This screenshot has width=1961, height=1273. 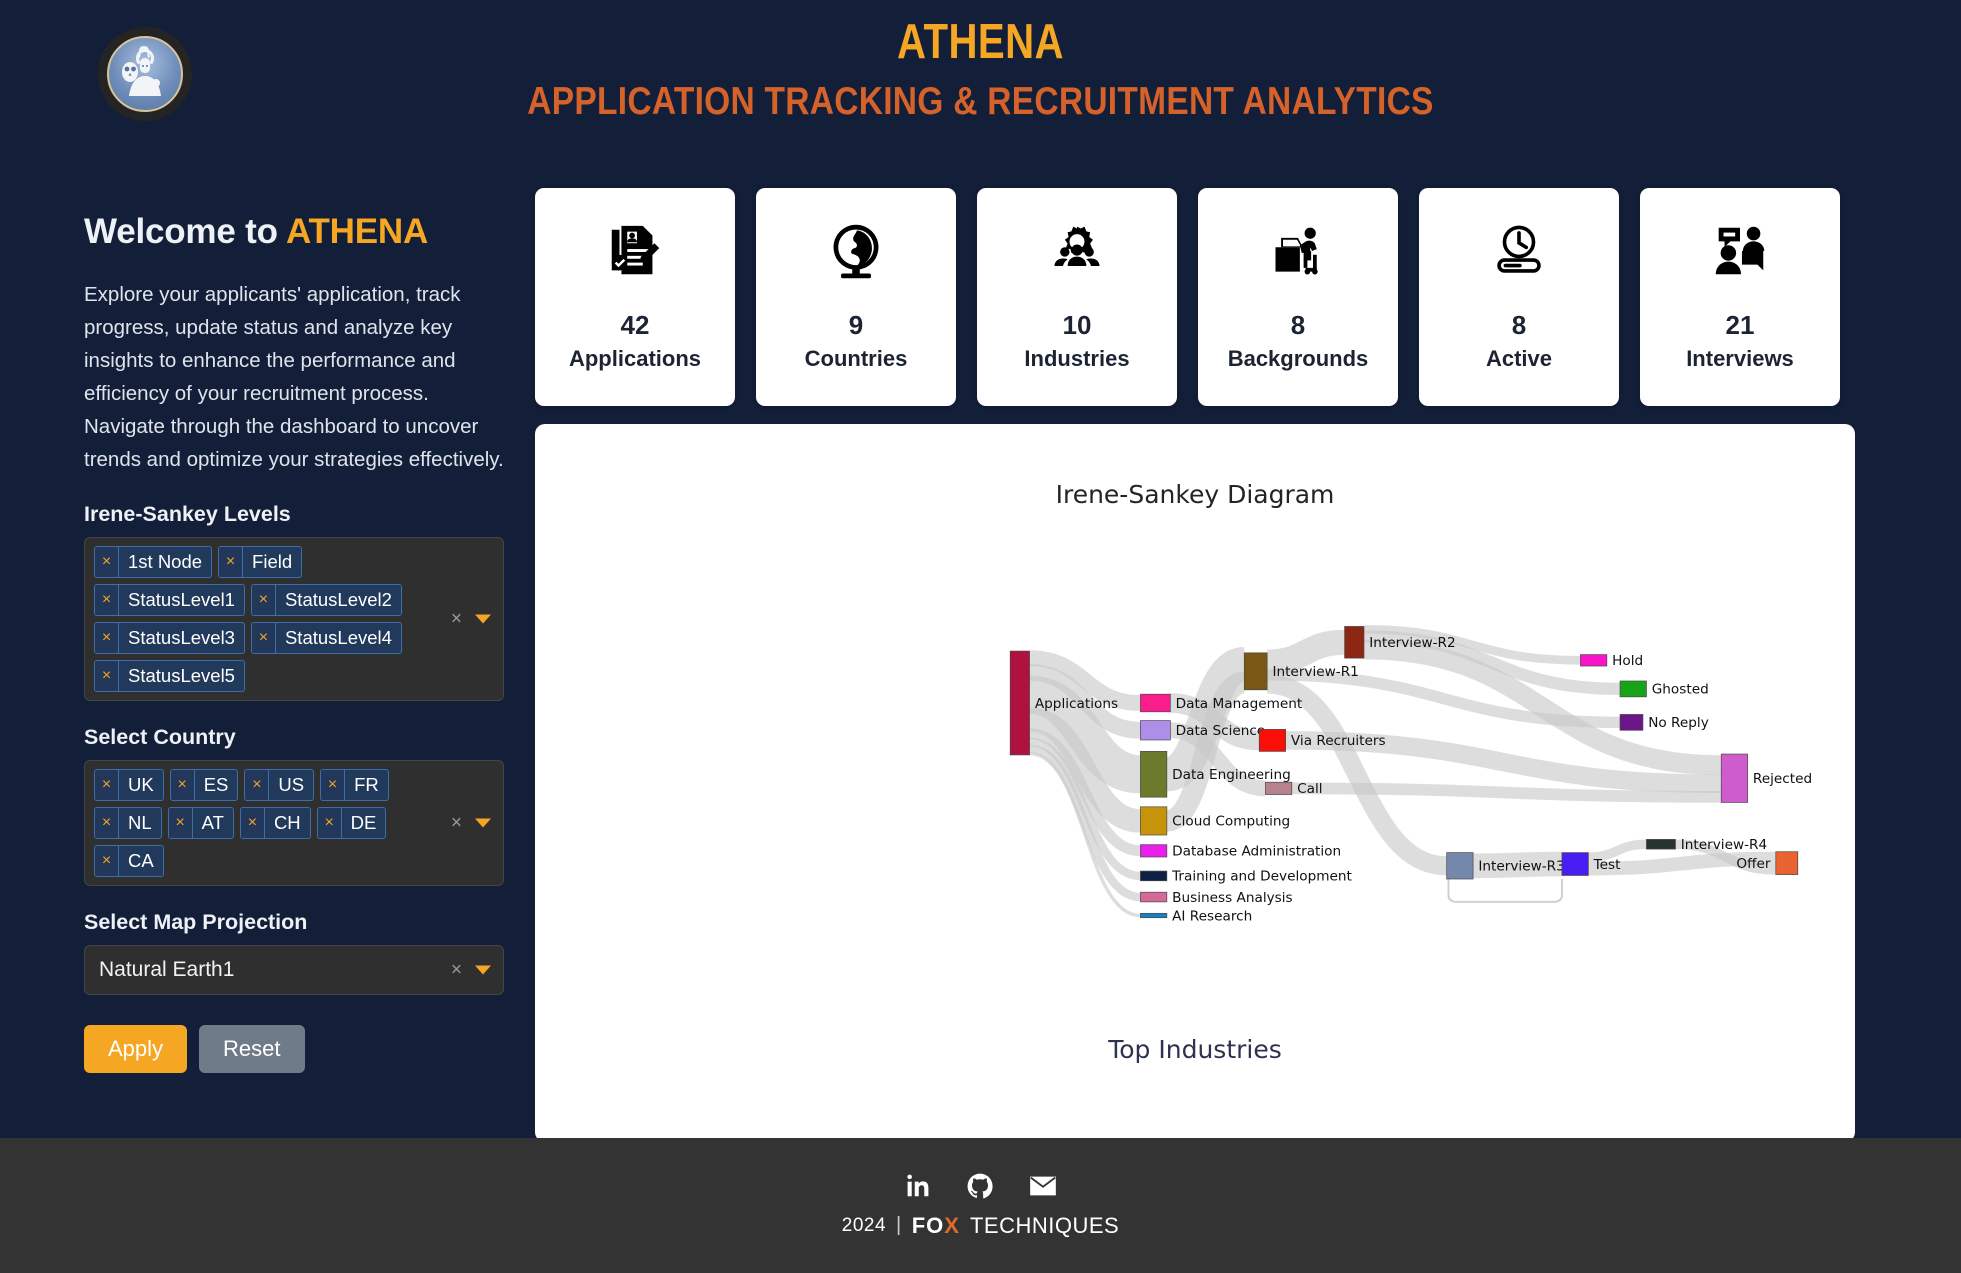 What do you see at coordinates (204, 785) in the screenshot?
I see `country-tag: × ES` at bounding box center [204, 785].